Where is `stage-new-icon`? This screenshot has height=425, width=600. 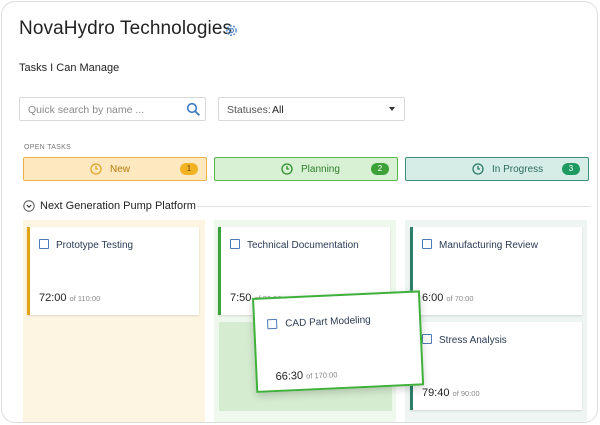 stage-new-icon is located at coordinates (96, 169).